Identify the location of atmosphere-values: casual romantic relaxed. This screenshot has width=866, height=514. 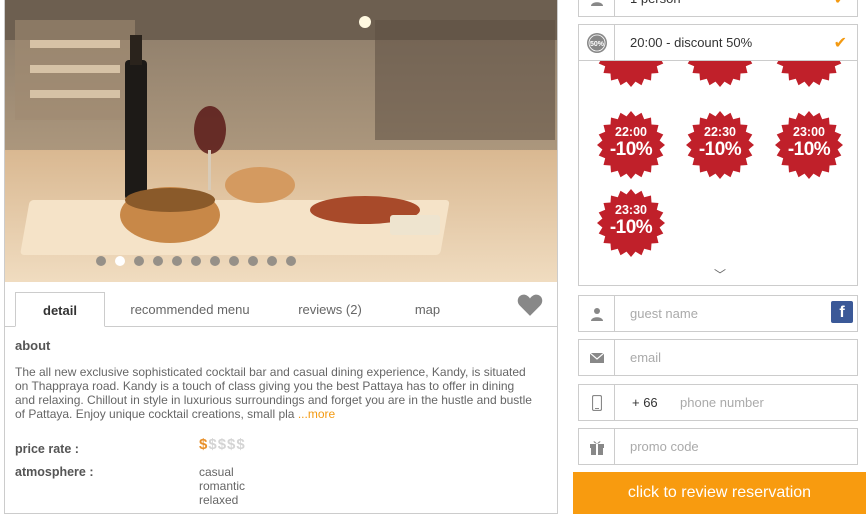
(222, 486).